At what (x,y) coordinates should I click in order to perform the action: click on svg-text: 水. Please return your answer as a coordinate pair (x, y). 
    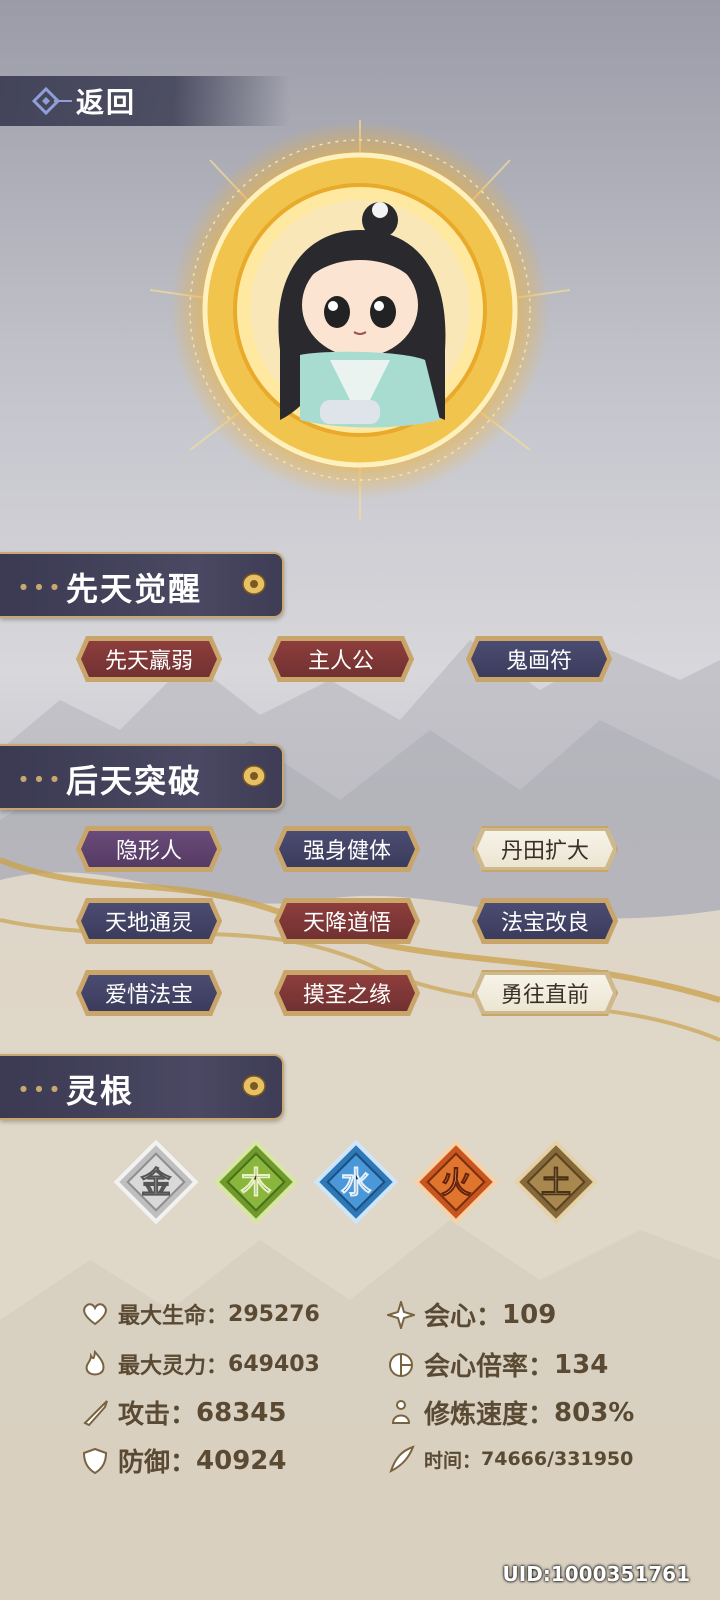
    Looking at the image, I should click on (356, 1183).